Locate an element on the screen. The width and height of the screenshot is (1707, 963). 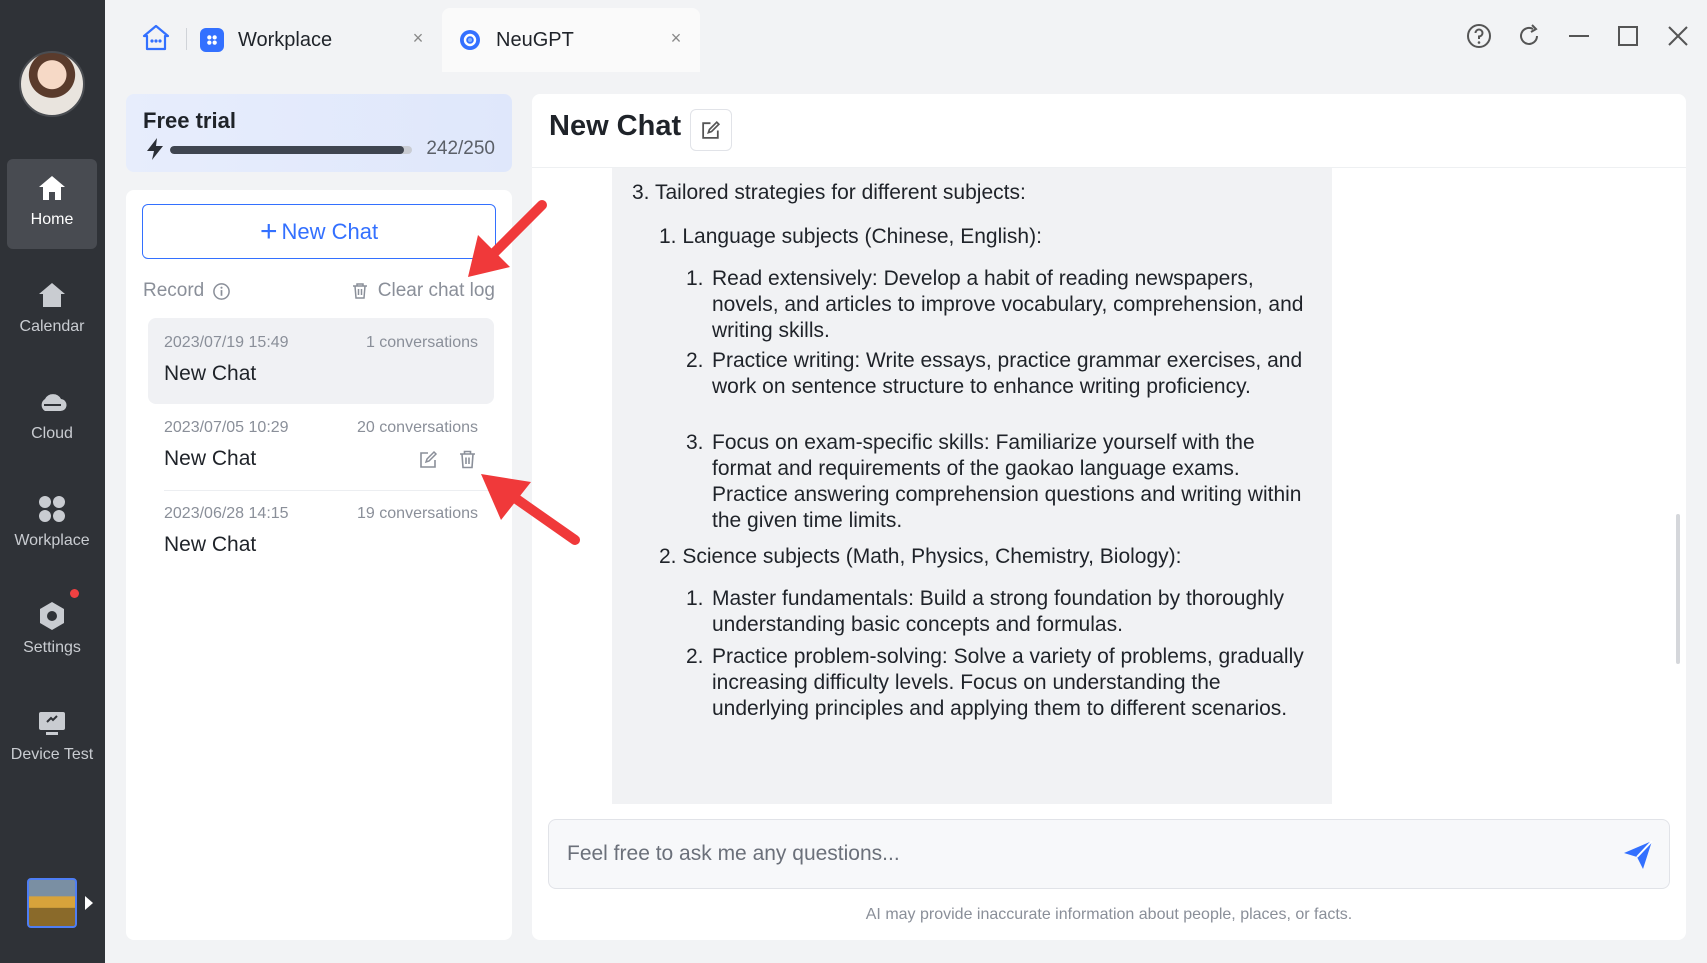
minimize-icon is located at coordinates (1580, 37).